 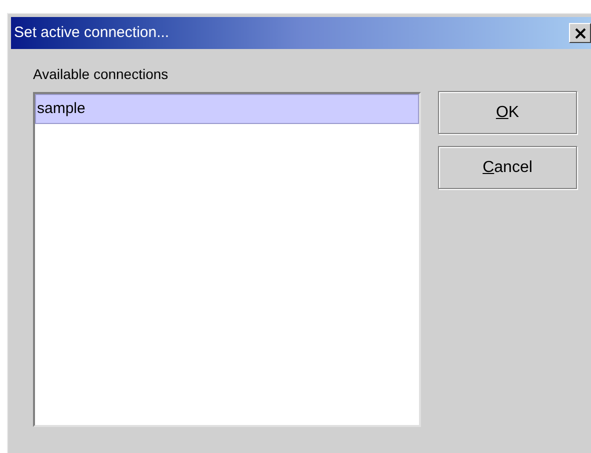 What do you see at coordinates (100, 74) in the screenshot?
I see `list-label: Available connections` at bounding box center [100, 74].